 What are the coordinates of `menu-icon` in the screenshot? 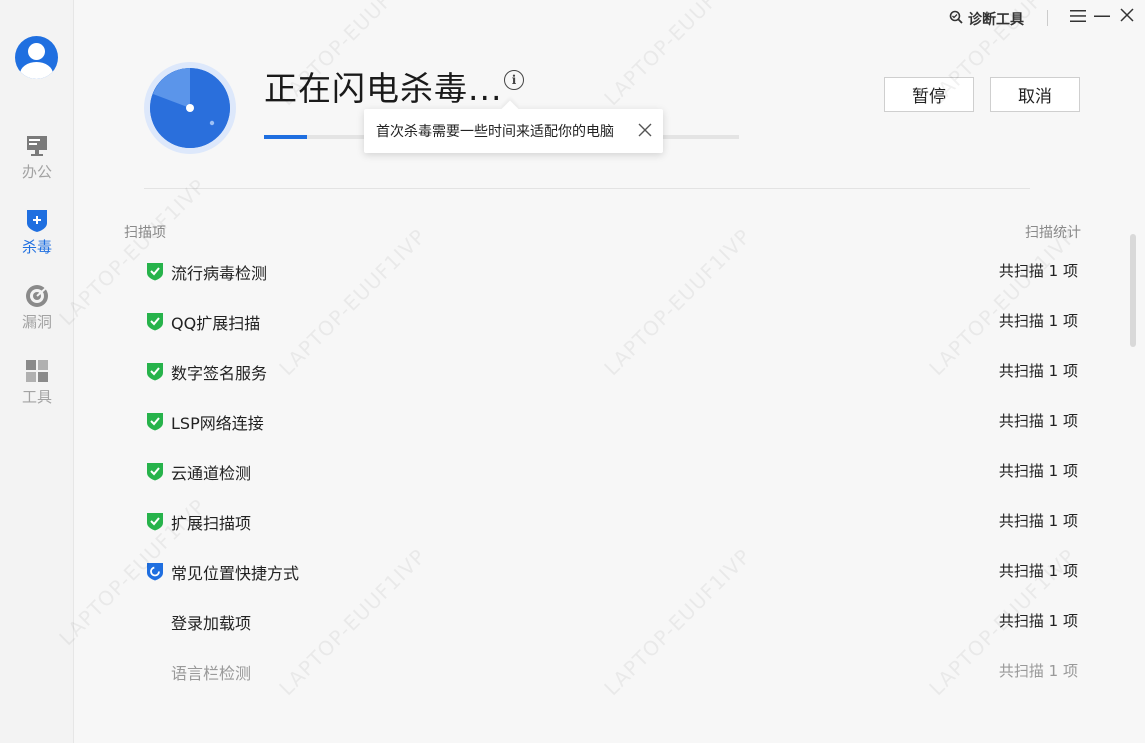 It's located at (1078, 17).